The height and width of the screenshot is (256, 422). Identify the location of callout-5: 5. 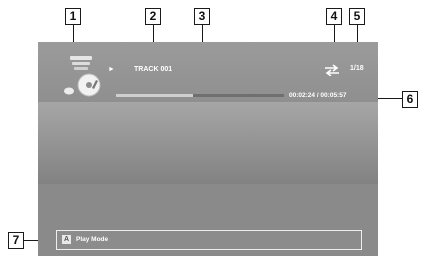
(357, 16).